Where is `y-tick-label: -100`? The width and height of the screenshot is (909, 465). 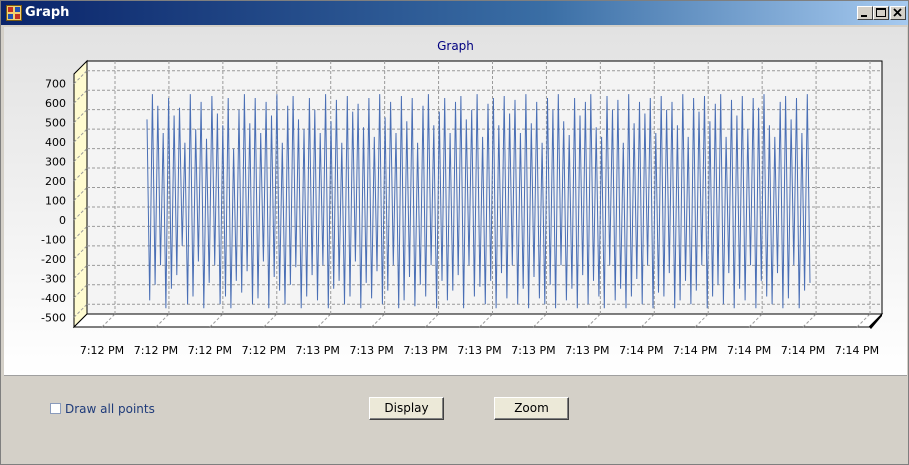 y-tick-label: -100 is located at coordinates (53, 239).